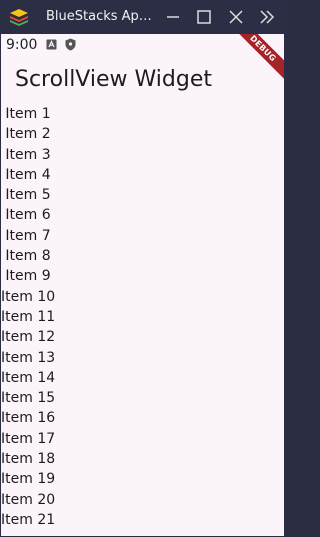  Describe the element at coordinates (28, 195) in the screenshot. I see `list-item: Item 5` at that location.